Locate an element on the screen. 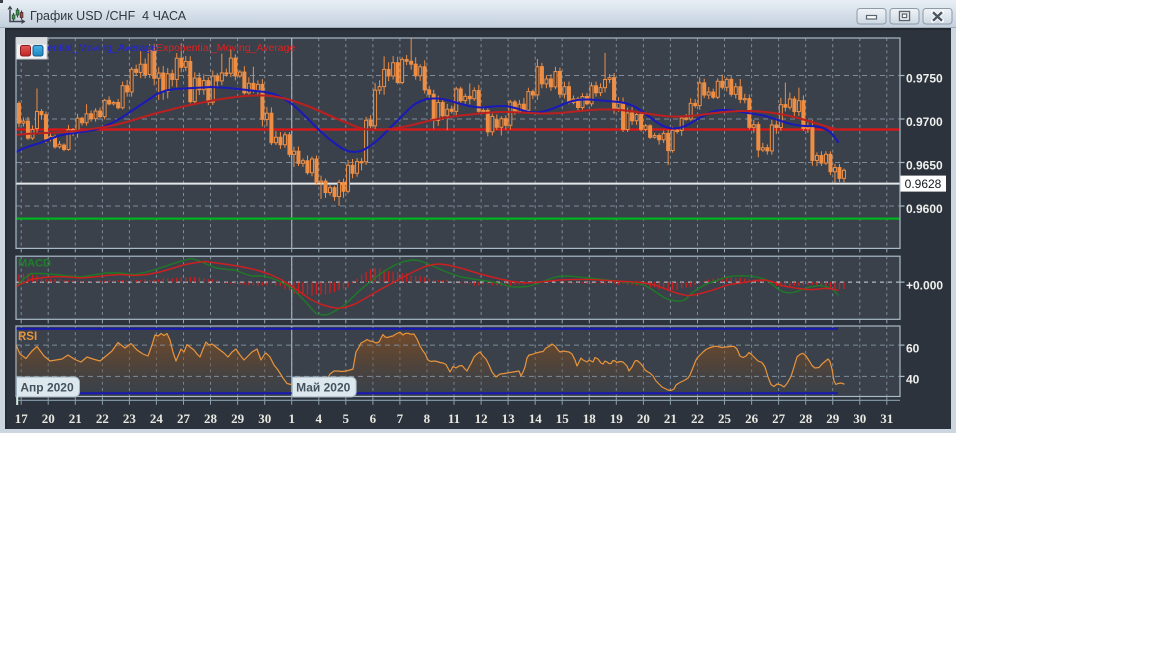 The image size is (1152, 648). svg-text: Апр 2020 is located at coordinates (47, 388).